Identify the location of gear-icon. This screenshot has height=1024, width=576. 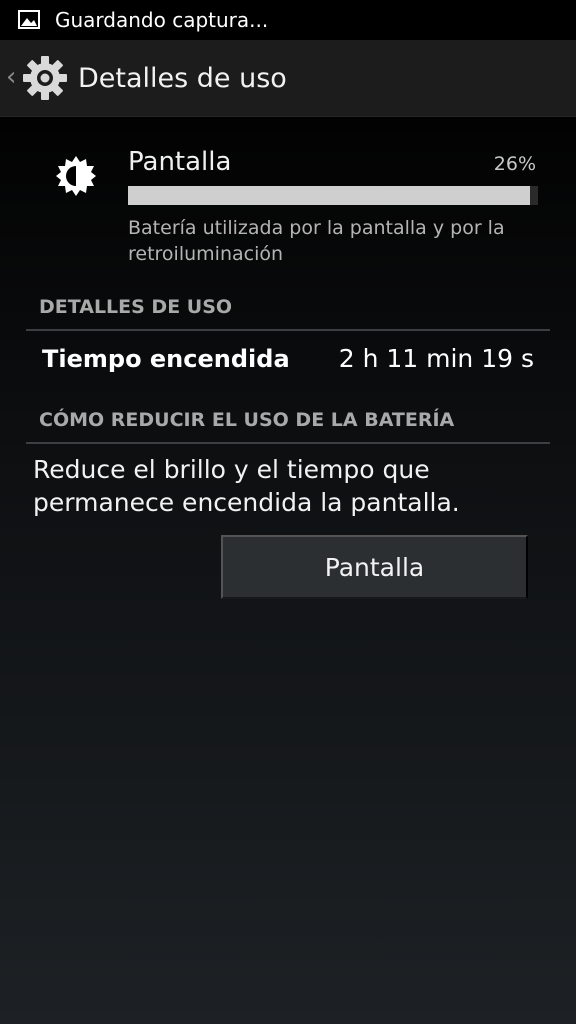
(45, 78).